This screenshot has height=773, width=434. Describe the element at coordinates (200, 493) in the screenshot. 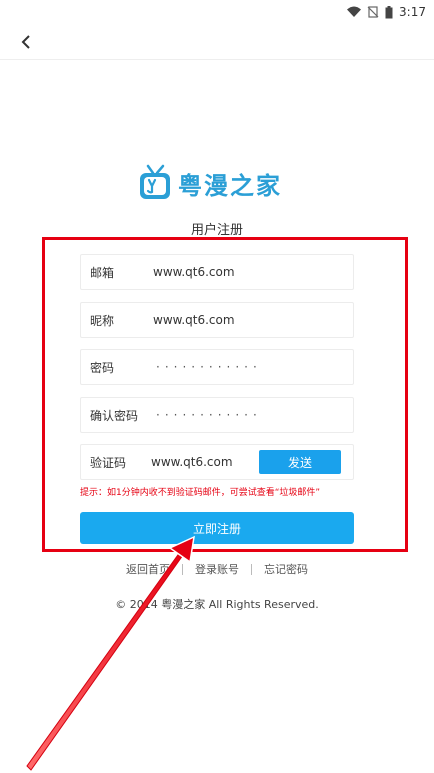

I see `captcha-hint: 提示：如1分钟内收不到验证码邮件，可尝试查看“垃圾邮件”` at that location.